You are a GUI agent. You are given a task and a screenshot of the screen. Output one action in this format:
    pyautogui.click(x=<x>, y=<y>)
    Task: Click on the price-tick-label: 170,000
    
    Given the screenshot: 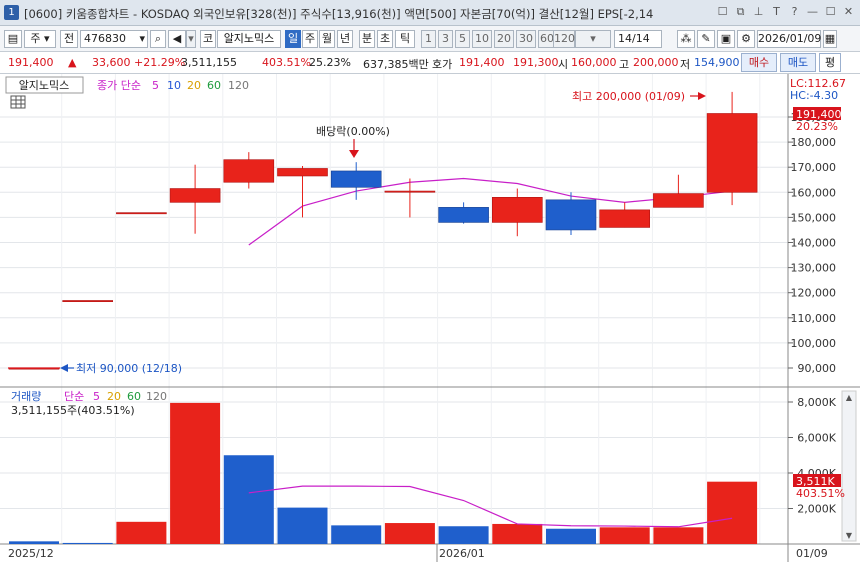 What is the action you would take?
    pyautogui.click(x=814, y=167)
    